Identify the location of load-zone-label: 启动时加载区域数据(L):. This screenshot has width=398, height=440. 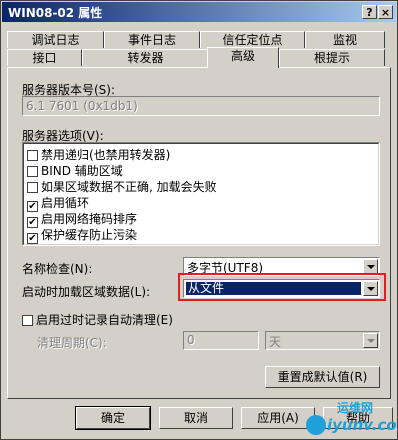
(86, 292).